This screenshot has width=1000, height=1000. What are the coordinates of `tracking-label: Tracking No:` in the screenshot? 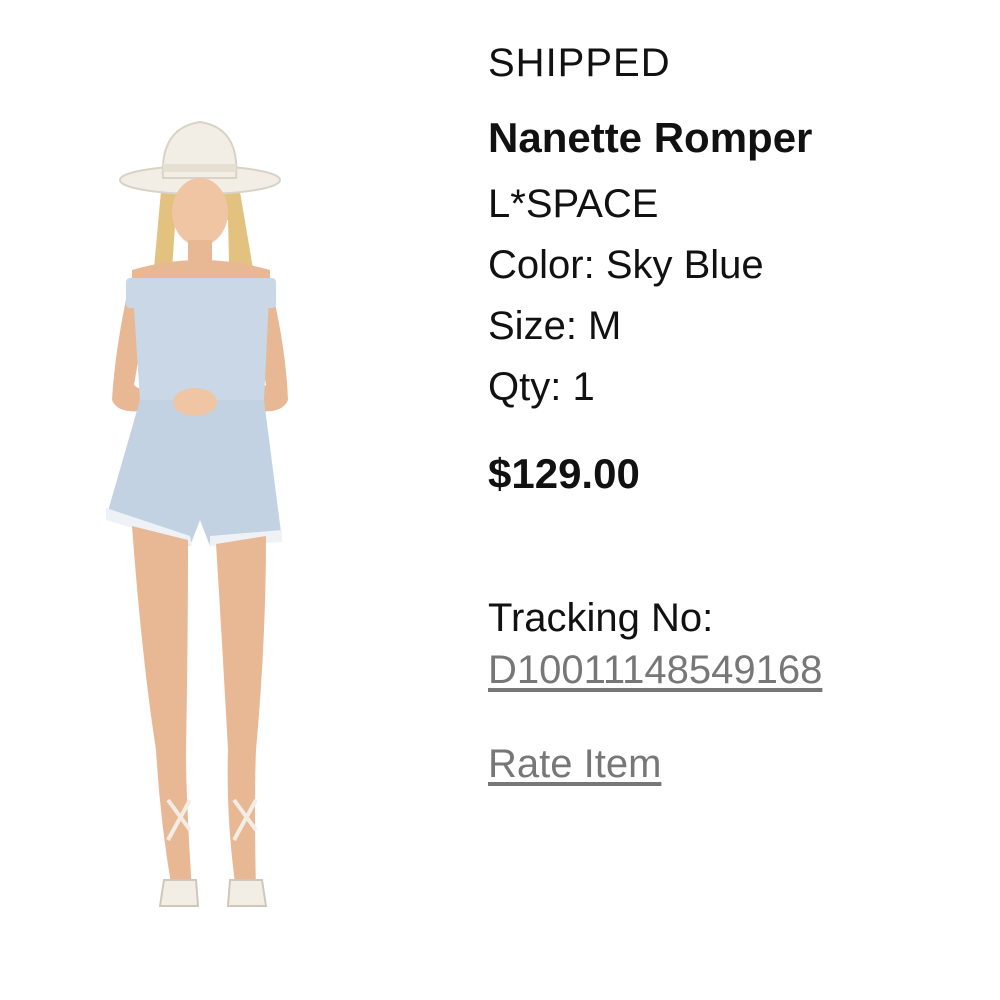 It's located at (601, 618).